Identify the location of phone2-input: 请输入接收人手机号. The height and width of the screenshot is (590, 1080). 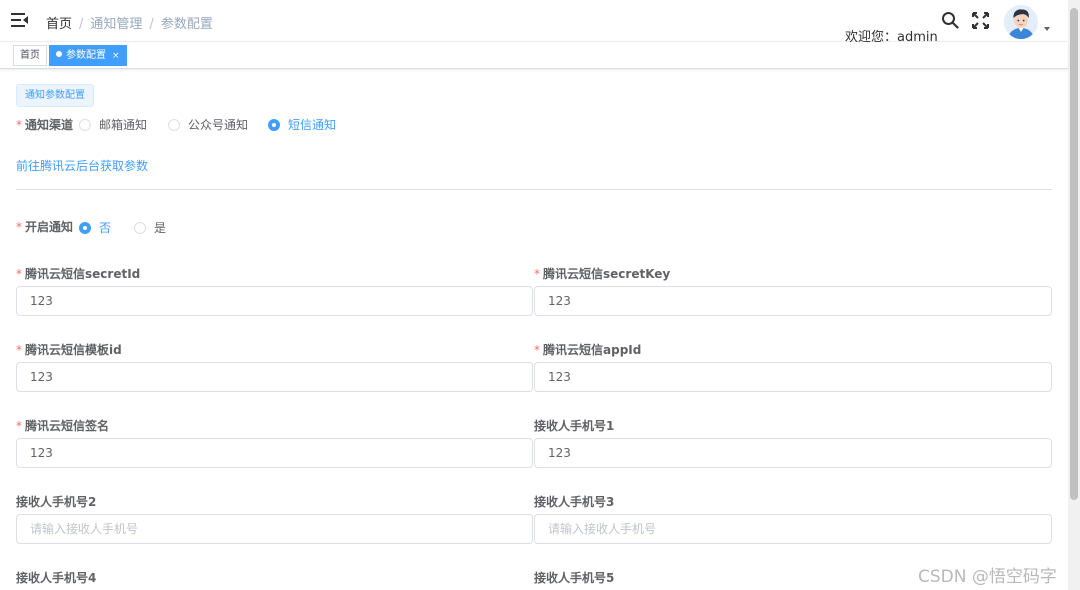
(274, 529).